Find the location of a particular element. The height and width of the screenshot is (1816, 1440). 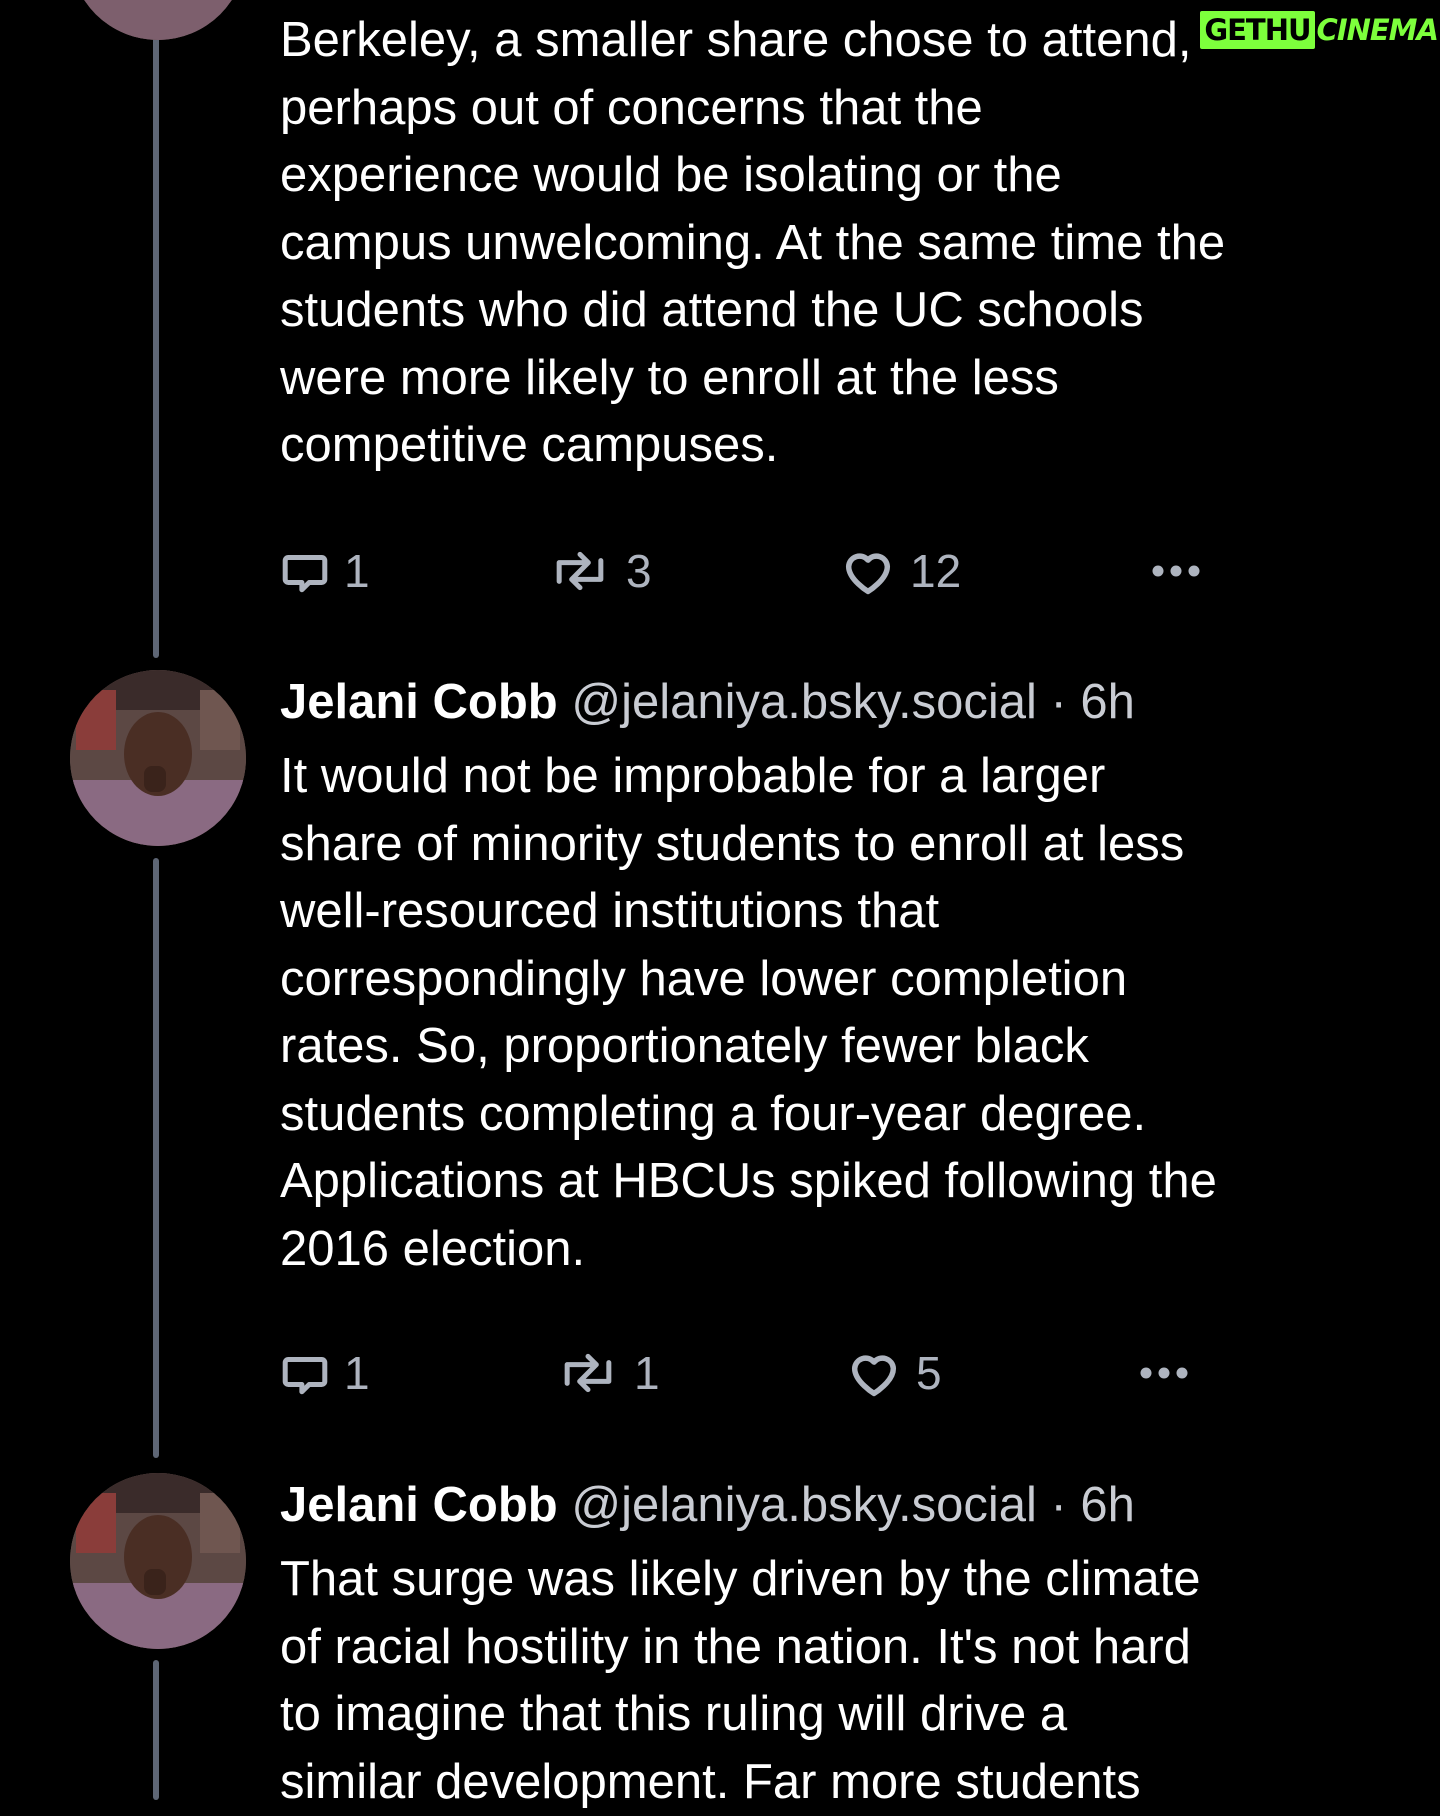

like-button: 5 is located at coordinates (894, 1373).